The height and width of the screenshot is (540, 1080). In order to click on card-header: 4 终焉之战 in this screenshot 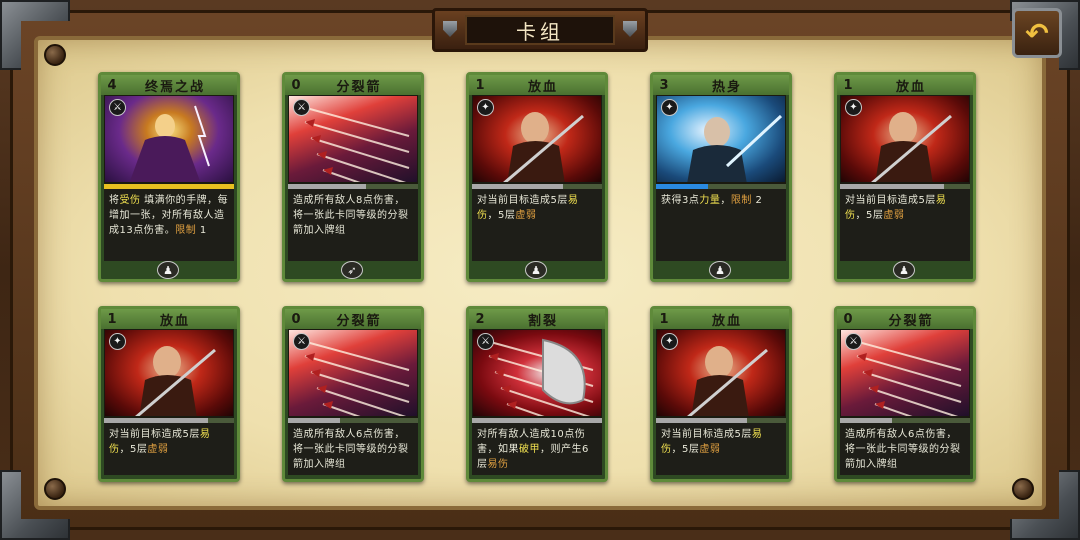, I will do `click(169, 85)`.